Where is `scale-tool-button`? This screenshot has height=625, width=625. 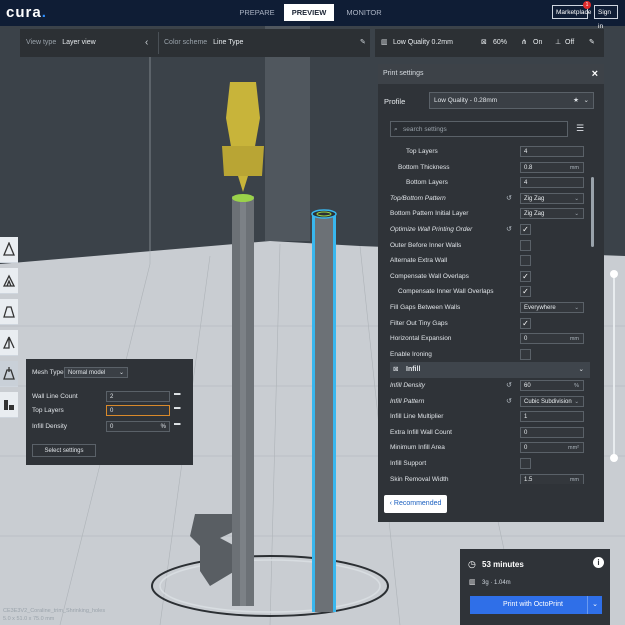 scale-tool-button is located at coordinates (9, 281).